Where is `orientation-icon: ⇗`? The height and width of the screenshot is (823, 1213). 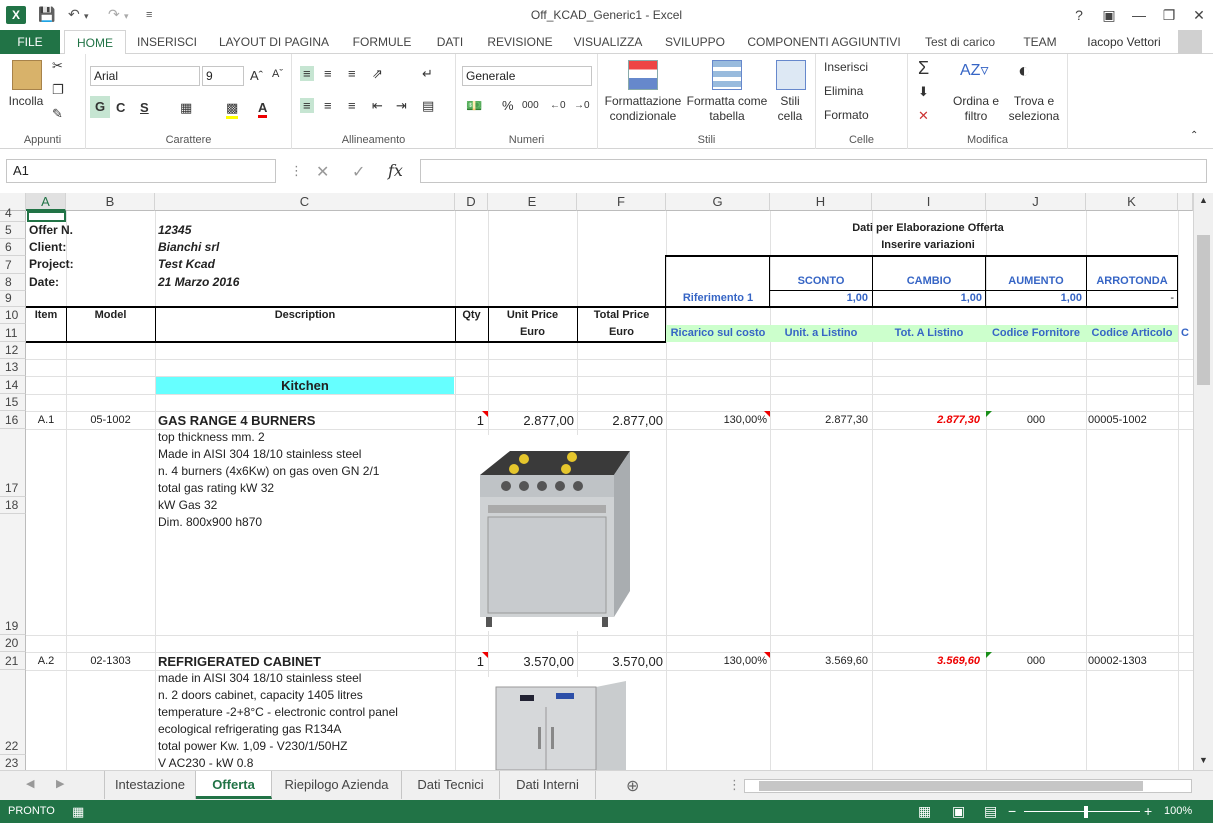
orientation-icon: ⇗ is located at coordinates (377, 74).